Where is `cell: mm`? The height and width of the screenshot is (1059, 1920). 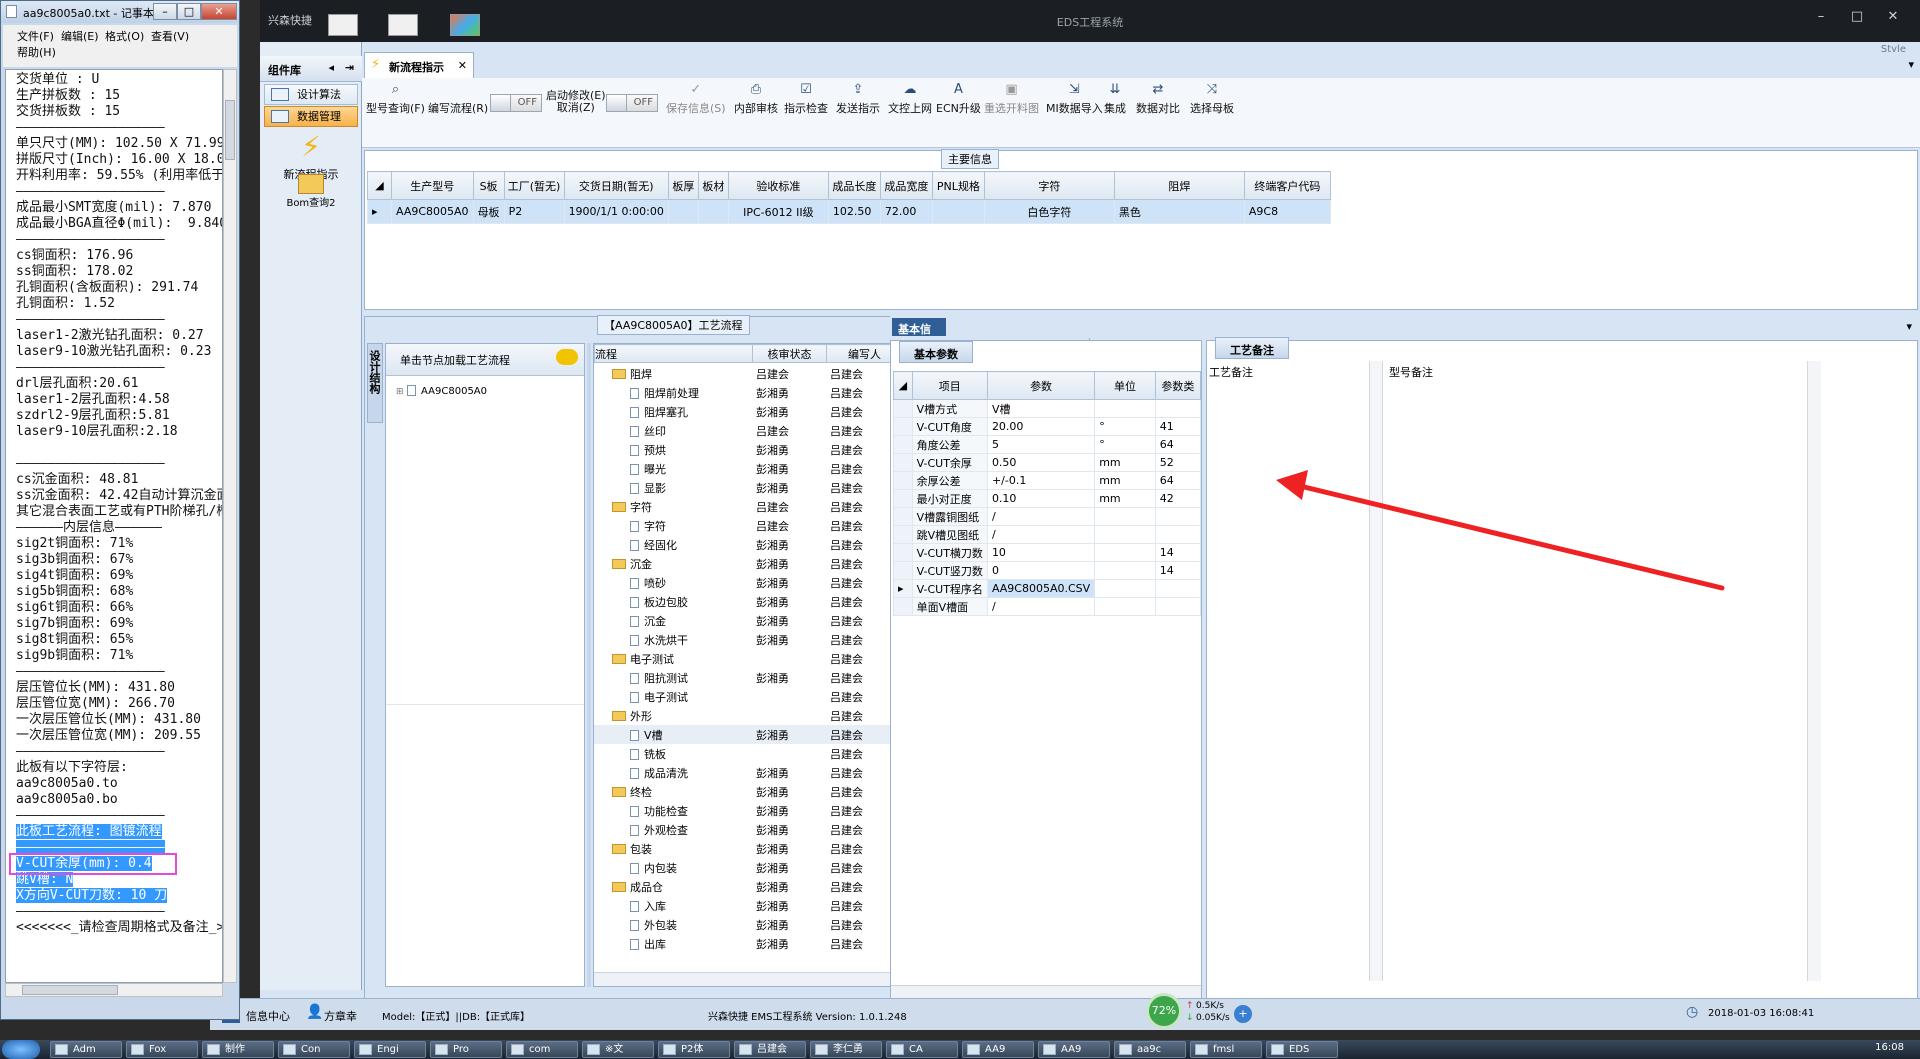 cell: mm is located at coordinates (1125, 498).